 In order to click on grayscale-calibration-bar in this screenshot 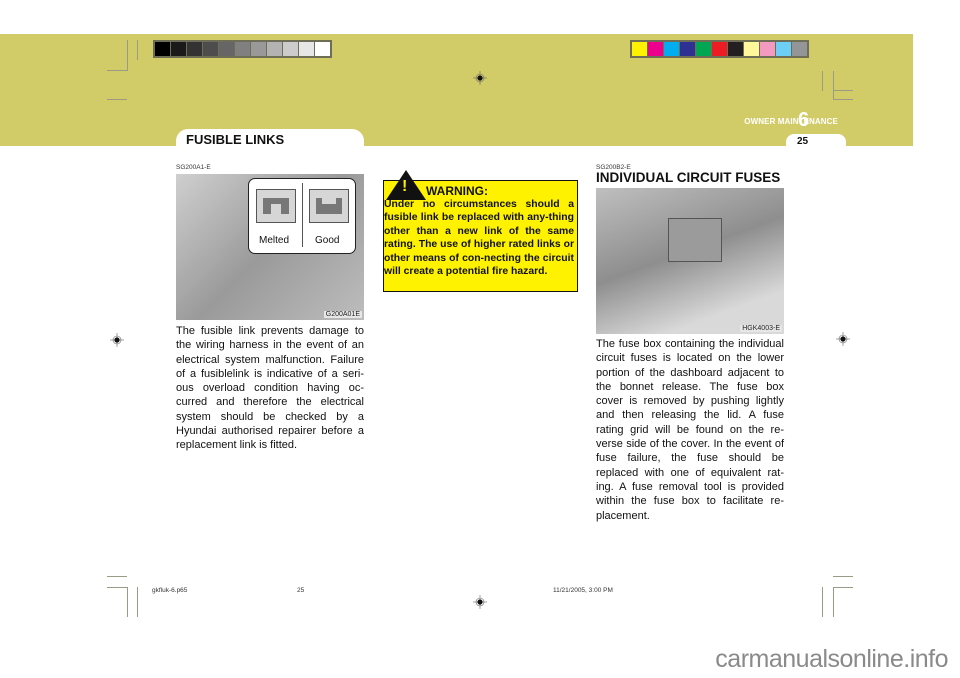, I will do `click(242, 49)`.